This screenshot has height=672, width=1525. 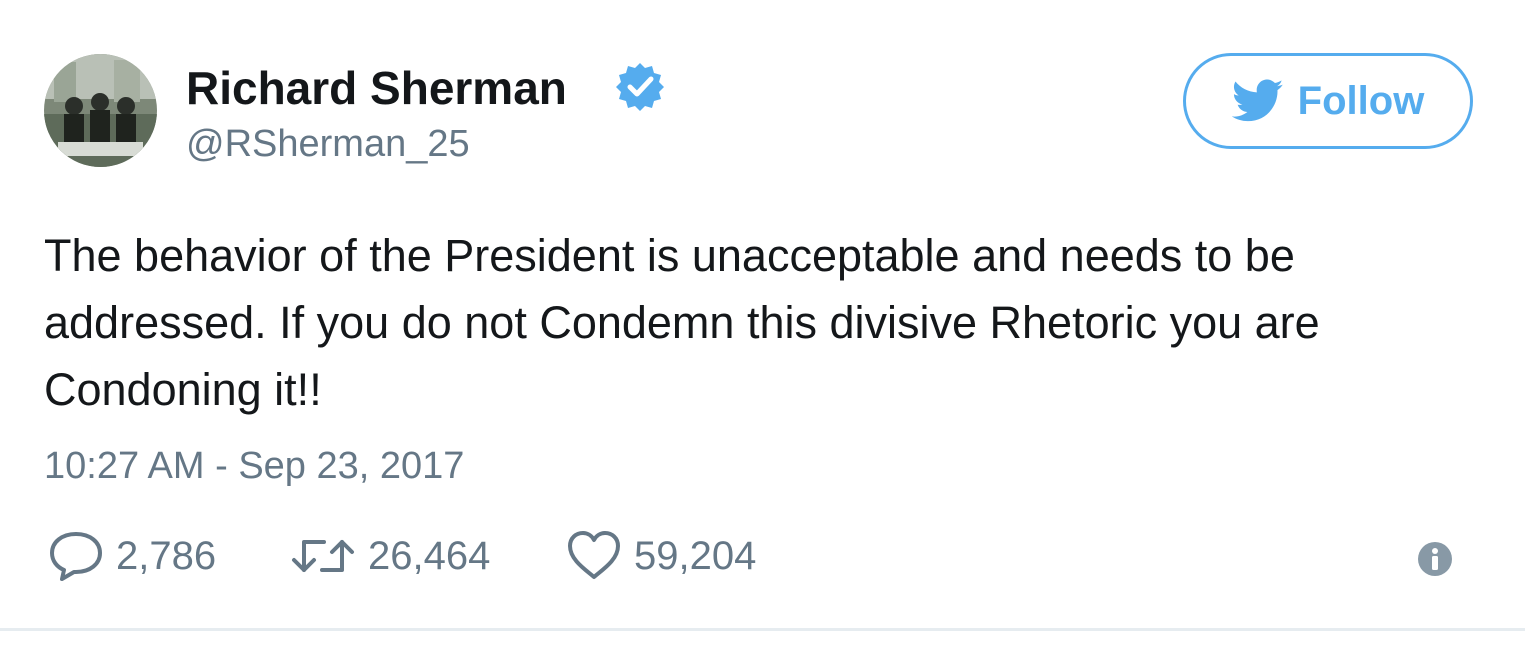 I want to click on user-handle: @RSherman_25, so click(x=328, y=144).